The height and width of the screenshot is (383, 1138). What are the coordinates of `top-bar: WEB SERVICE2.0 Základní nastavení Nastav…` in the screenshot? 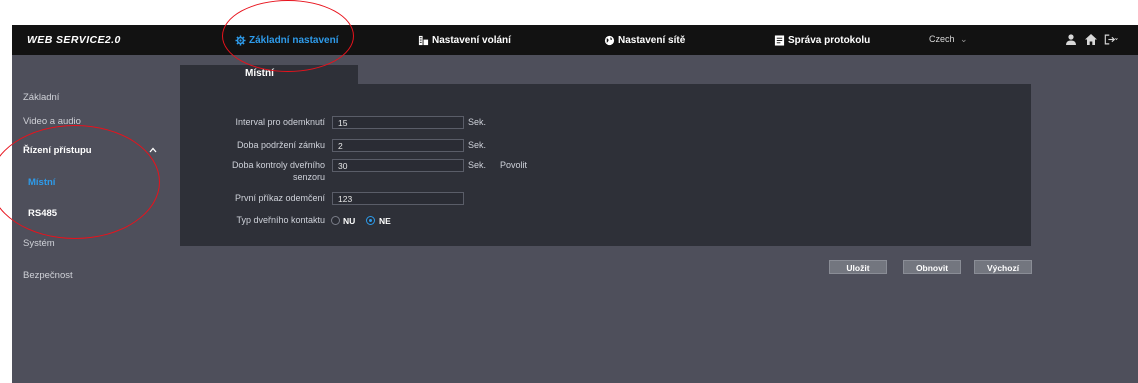 It's located at (575, 40).